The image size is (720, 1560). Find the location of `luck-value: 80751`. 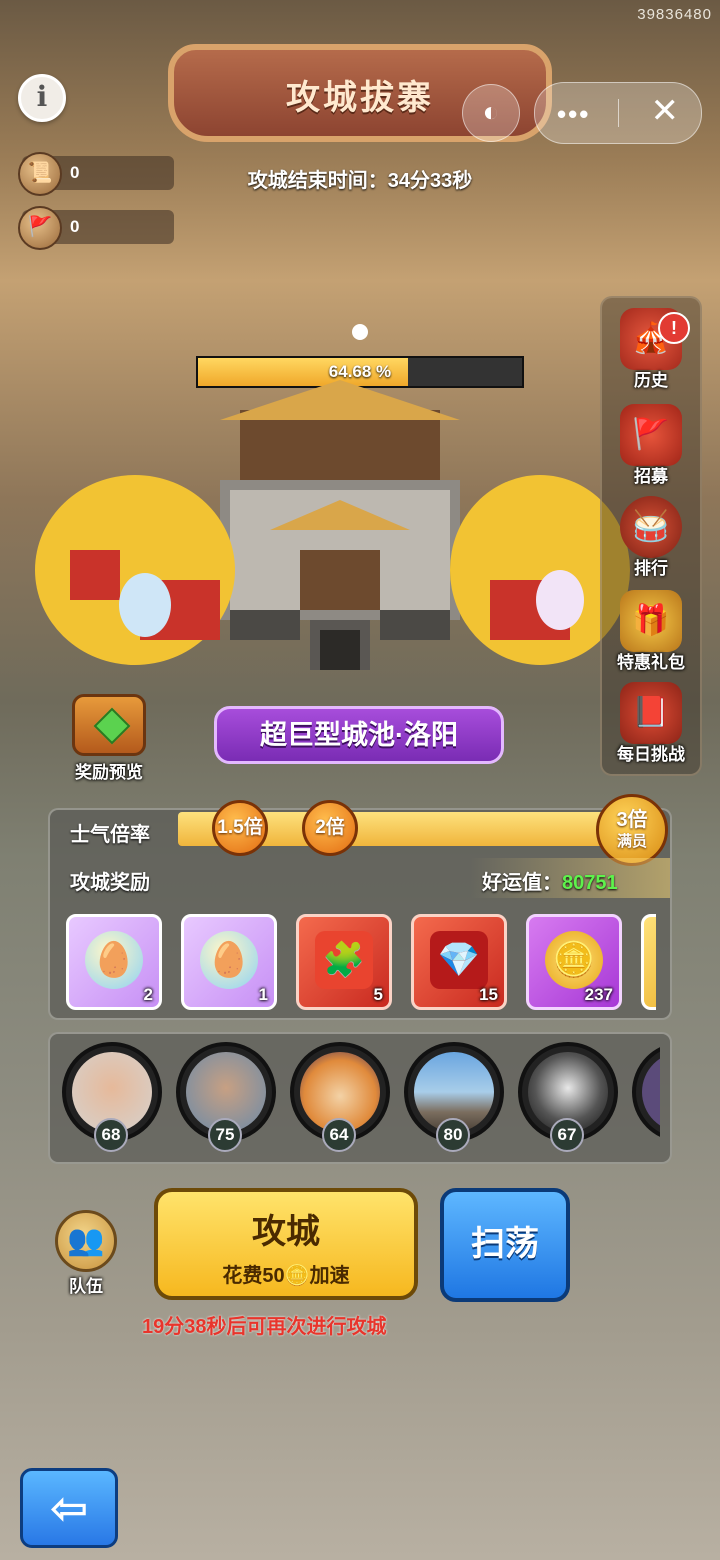

luck-value: 80751 is located at coordinates (590, 883).